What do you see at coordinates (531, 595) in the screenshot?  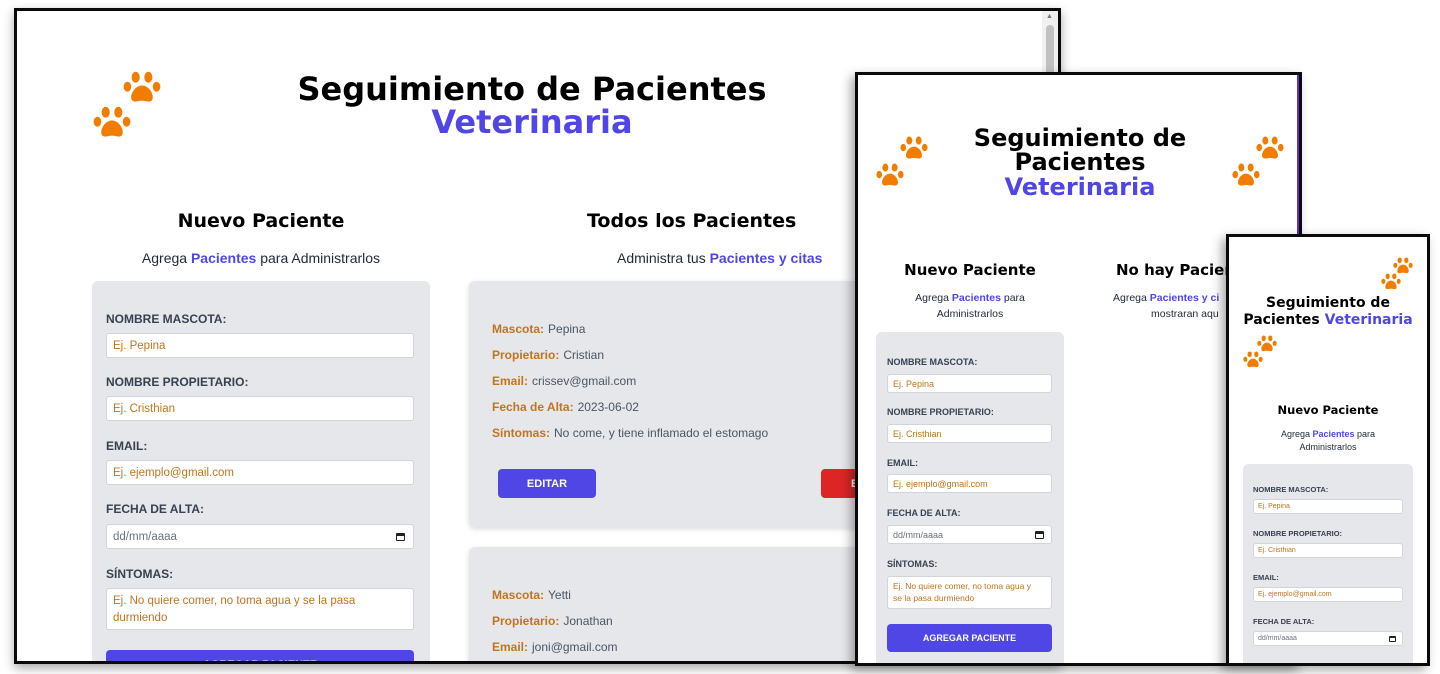 I see `patient-pet: Mascota: Yetti` at bounding box center [531, 595].